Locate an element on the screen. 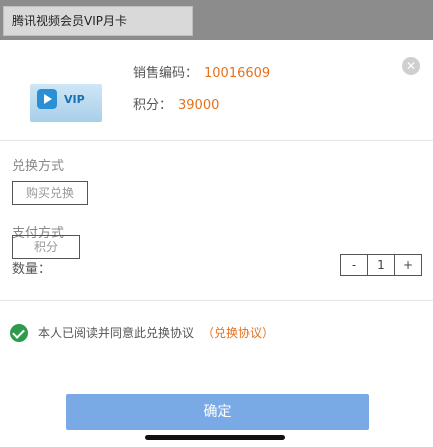 This screenshot has height=447, width=433. points-label: 积分： is located at coordinates (153, 105).